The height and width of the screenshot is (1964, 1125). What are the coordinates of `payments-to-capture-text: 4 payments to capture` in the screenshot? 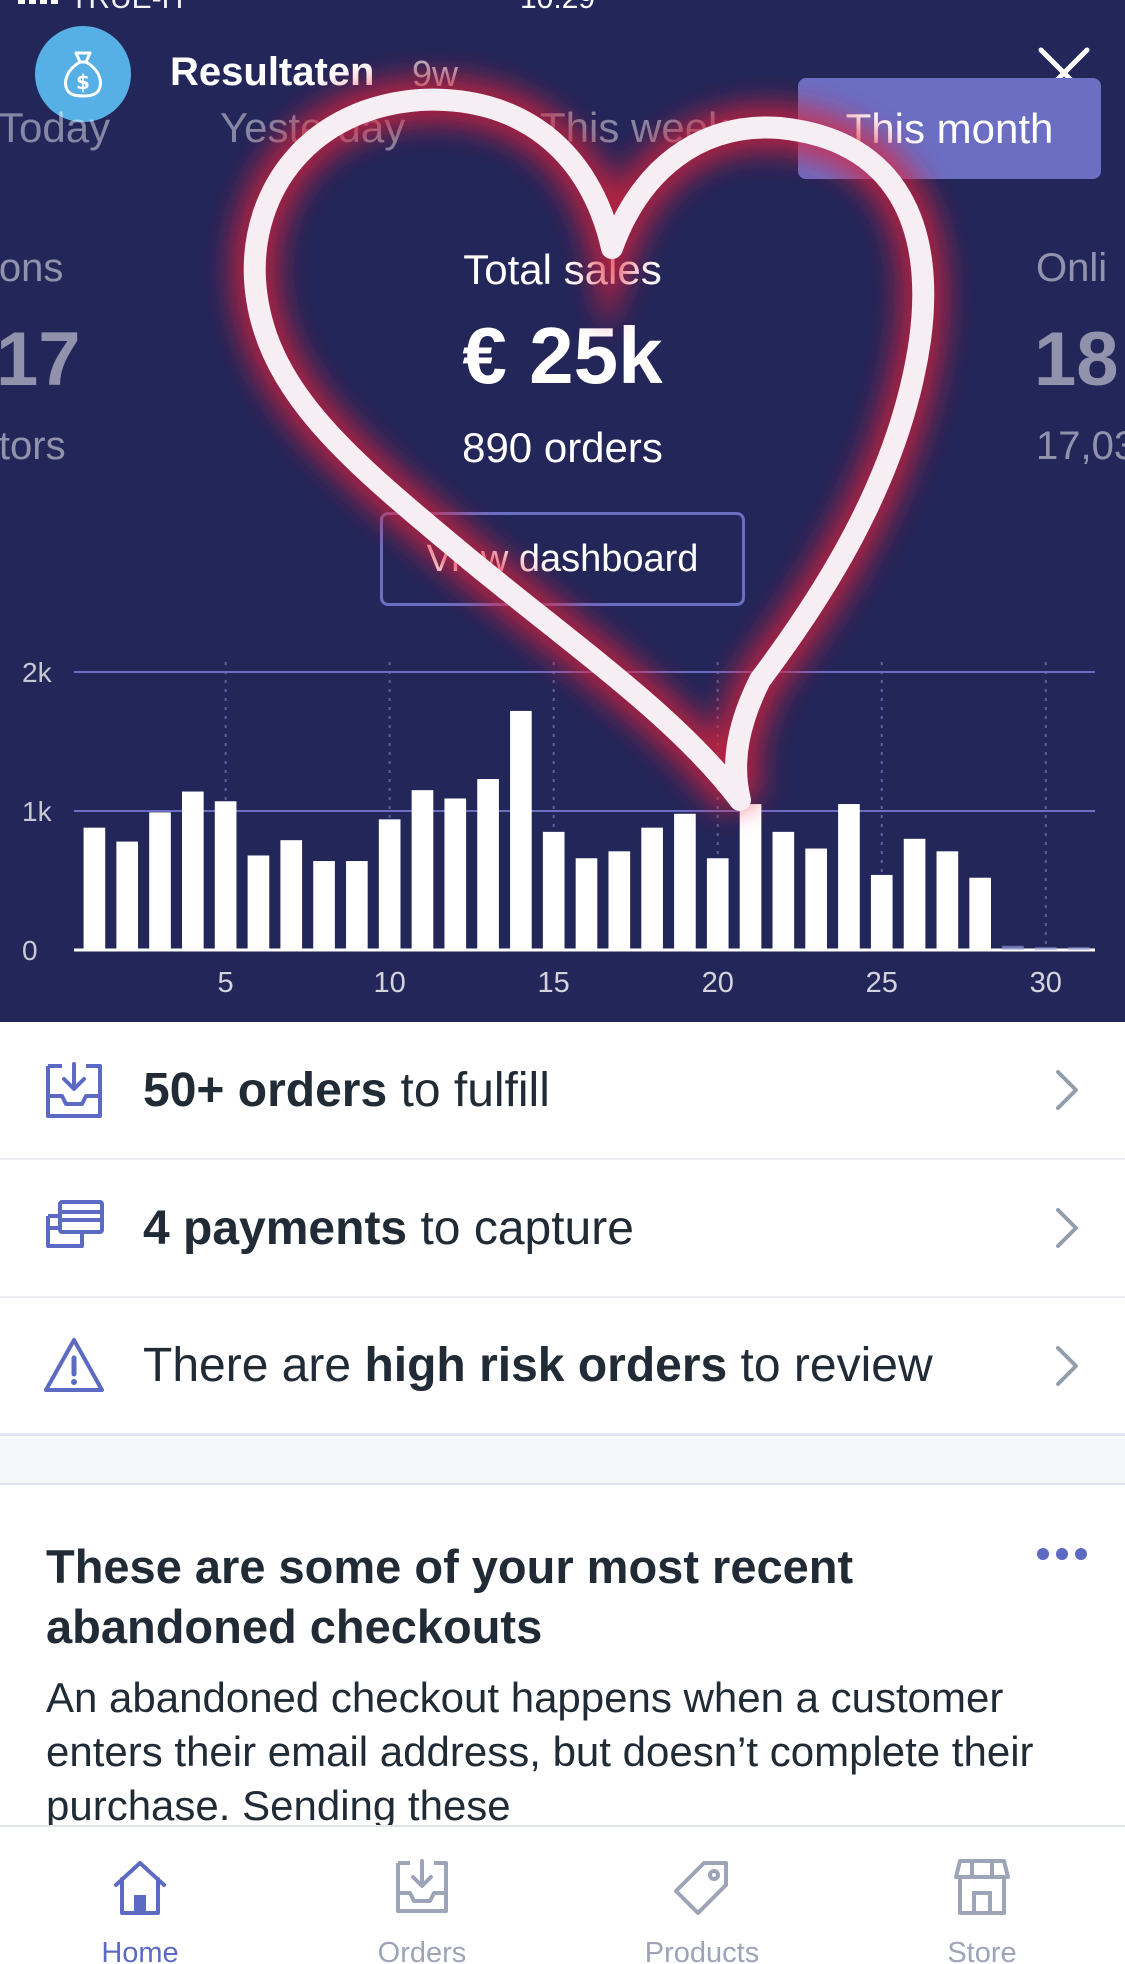 It's located at (388, 1228).